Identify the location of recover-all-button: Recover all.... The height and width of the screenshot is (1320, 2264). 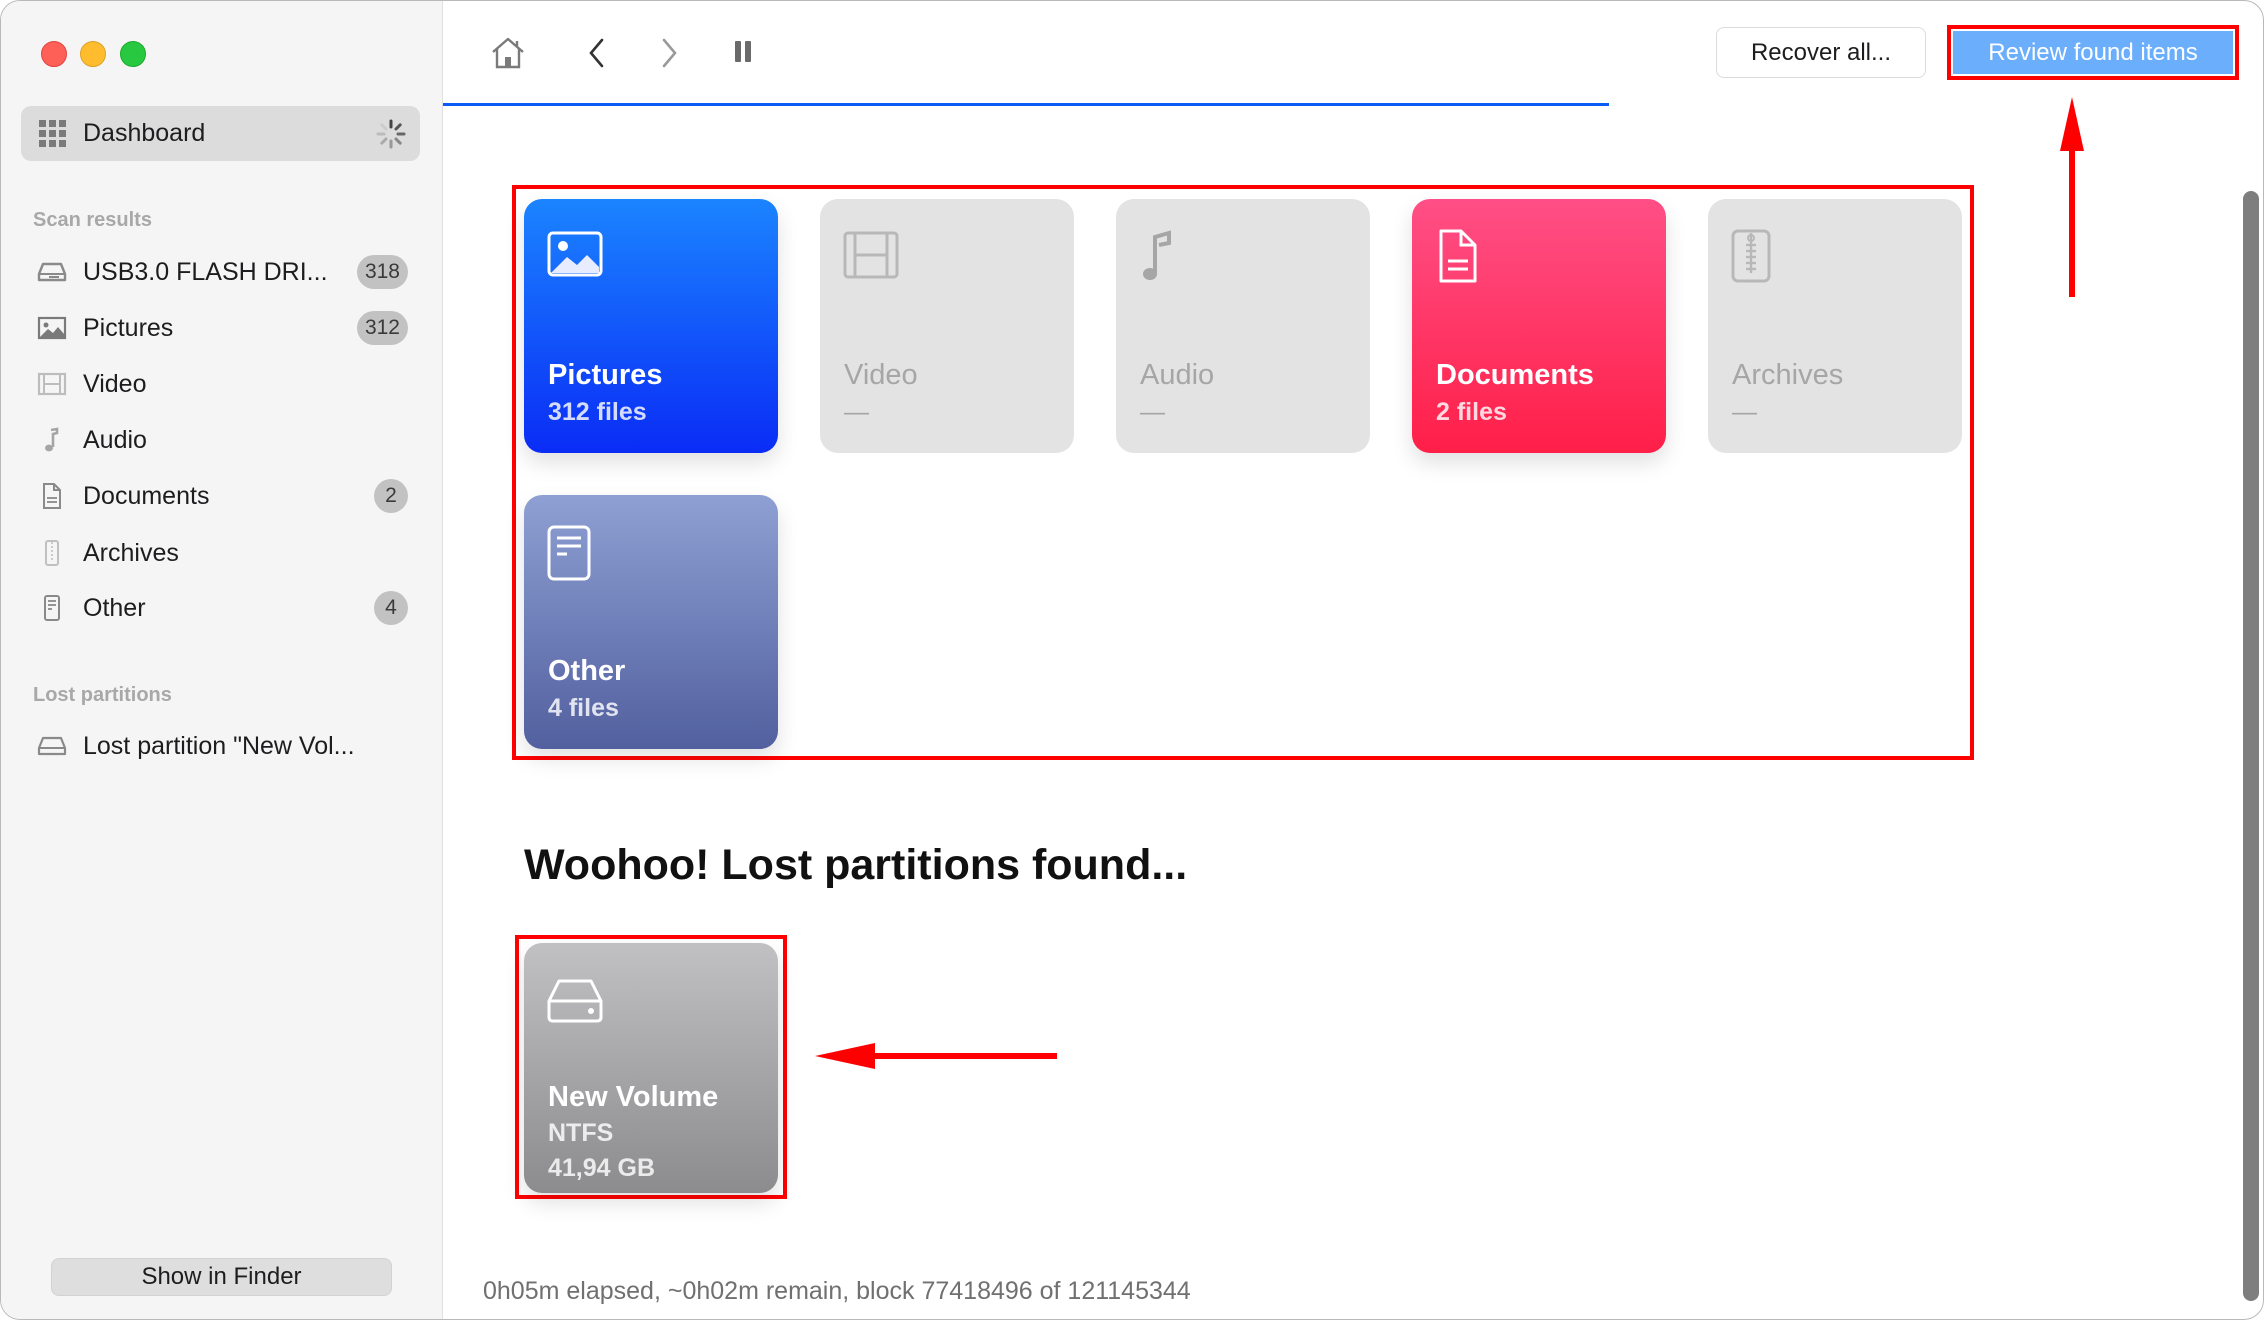
(1821, 52).